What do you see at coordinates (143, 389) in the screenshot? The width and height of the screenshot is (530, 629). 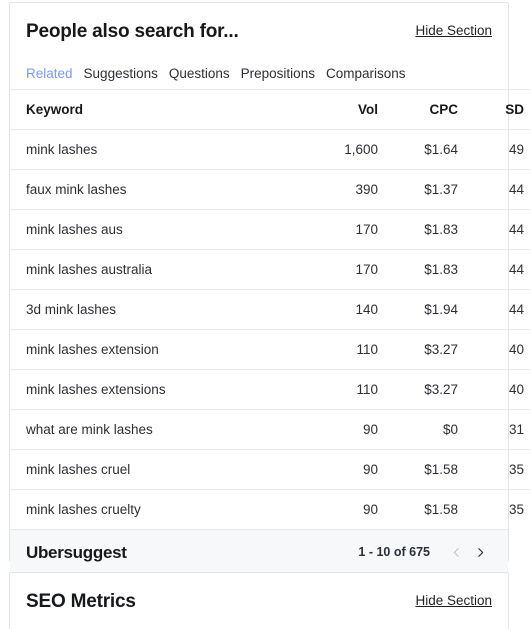 I see `cell-keyword: mink lashes extensions` at bounding box center [143, 389].